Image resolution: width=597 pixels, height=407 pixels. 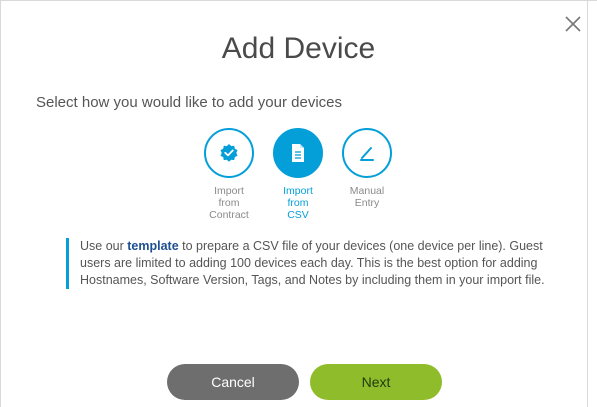 What do you see at coordinates (229, 215) in the screenshot?
I see `option-label-line: Contract` at bounding box center [229, 215].